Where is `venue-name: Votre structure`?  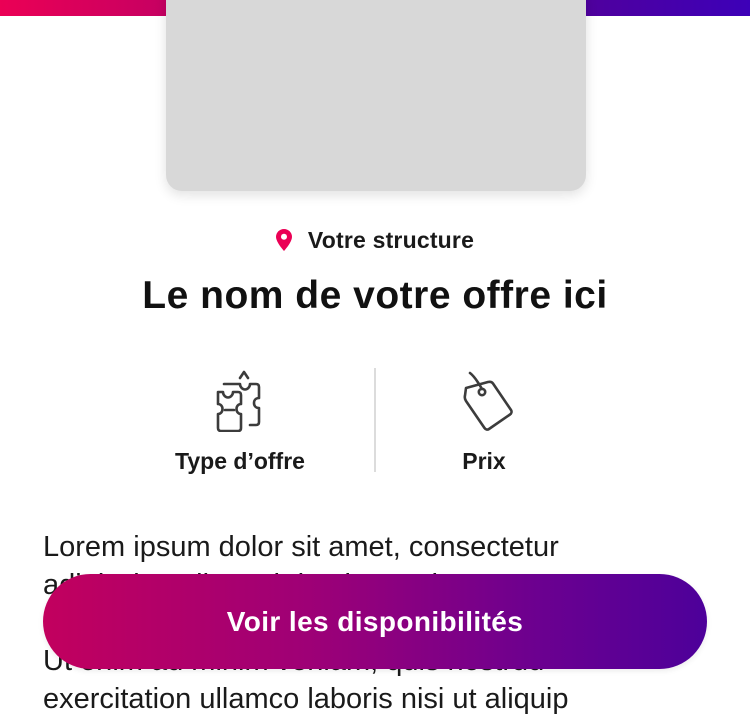 venue-name: Votre structure is located at coordinates (391, 239).